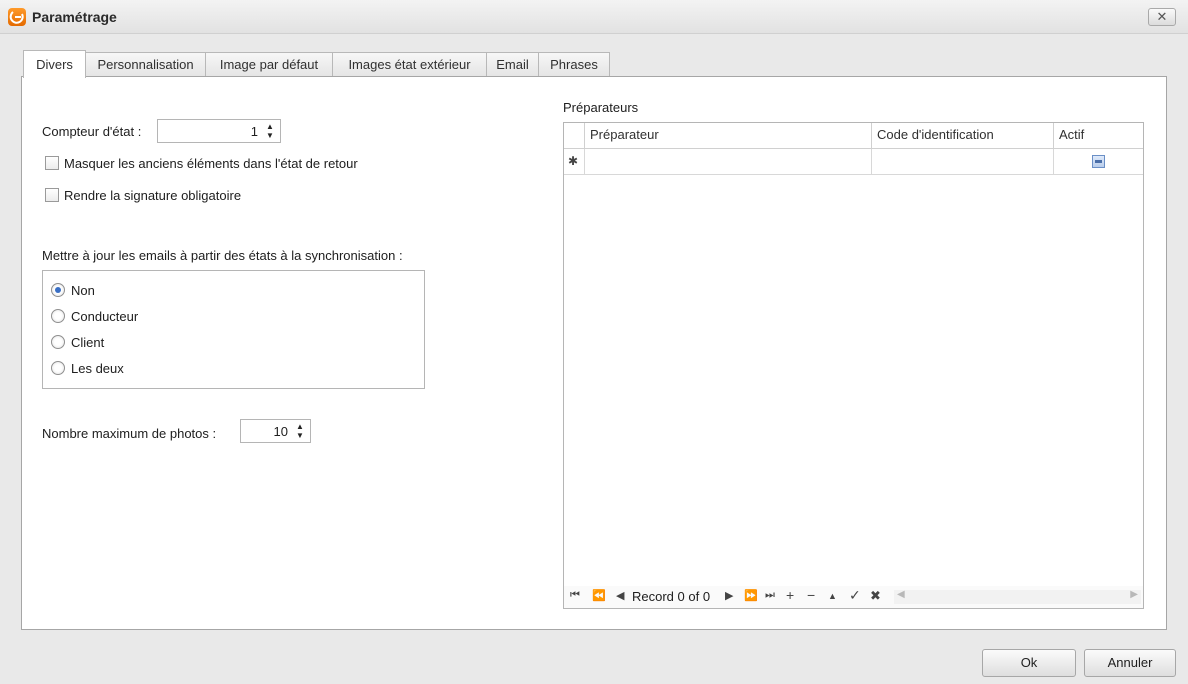 The height and width of the screenshot is (684, 1188). Describe the element at coordinates (1017, 596) in the screenshot. I see `horizontal-scrollbar: ◀ ▶` at that location.